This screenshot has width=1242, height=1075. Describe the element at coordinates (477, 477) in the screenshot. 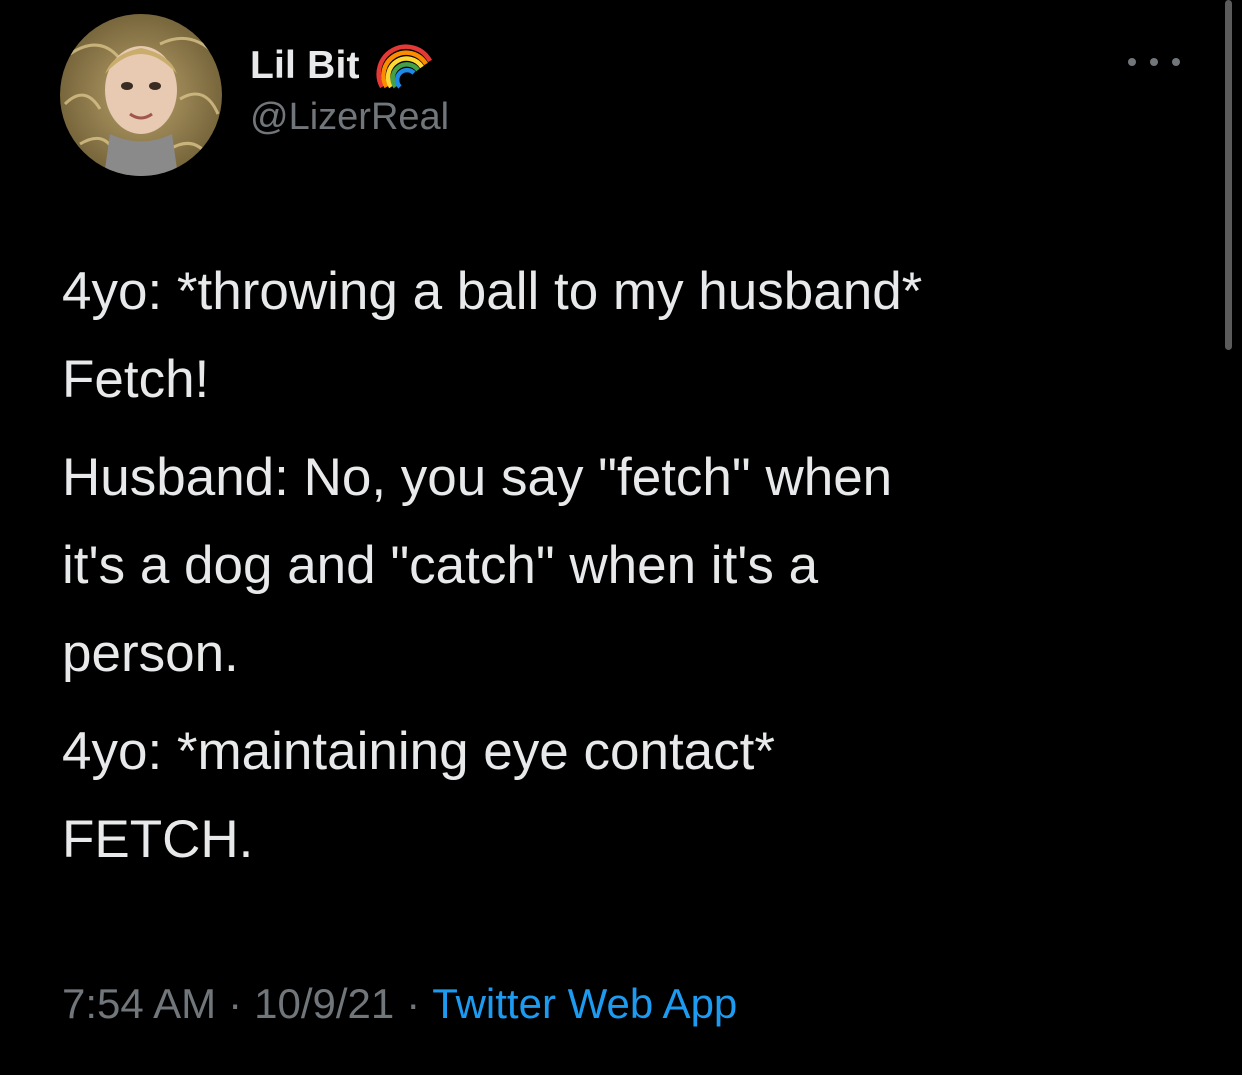

I see `tweet-line: Husband: No, you say "fetch" when` at that location.